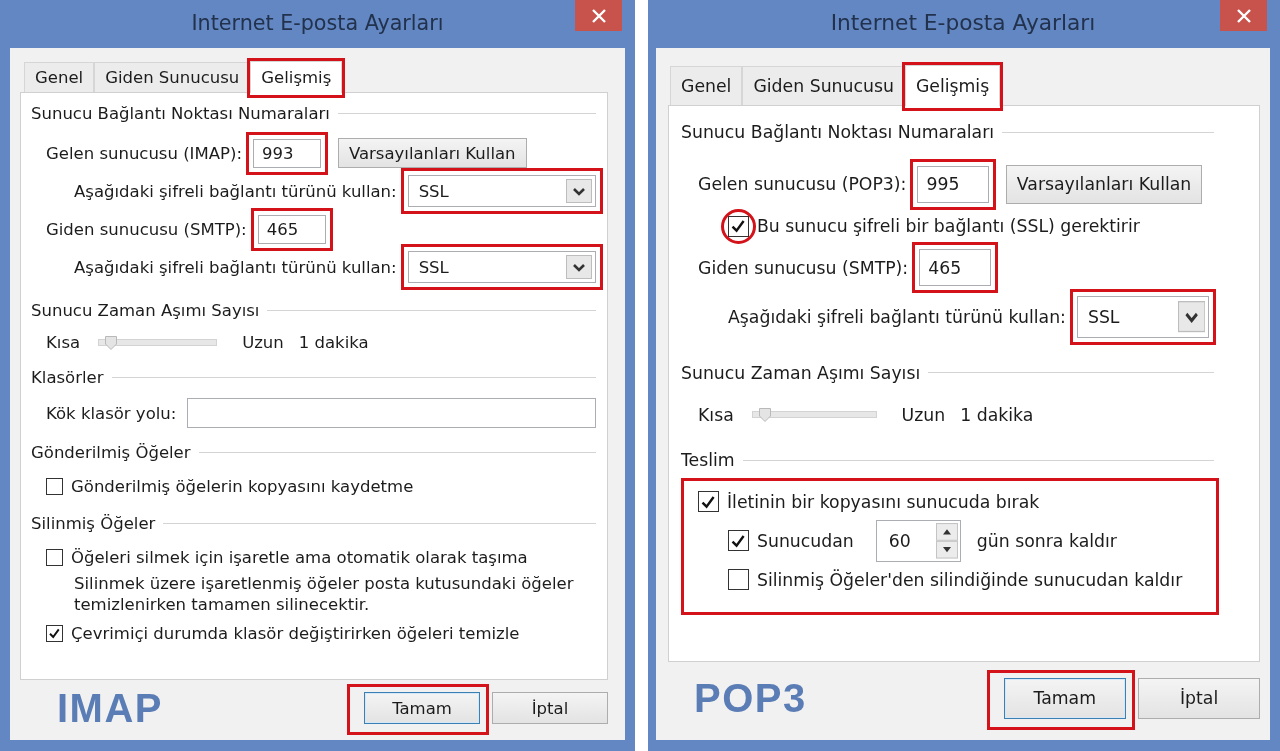 This screenshot has height=751, width=1280. I want to click on checkbox-label: Silinmiş Öğeler'den silindiğinde sunucudan kaldır, so click(970, 579).